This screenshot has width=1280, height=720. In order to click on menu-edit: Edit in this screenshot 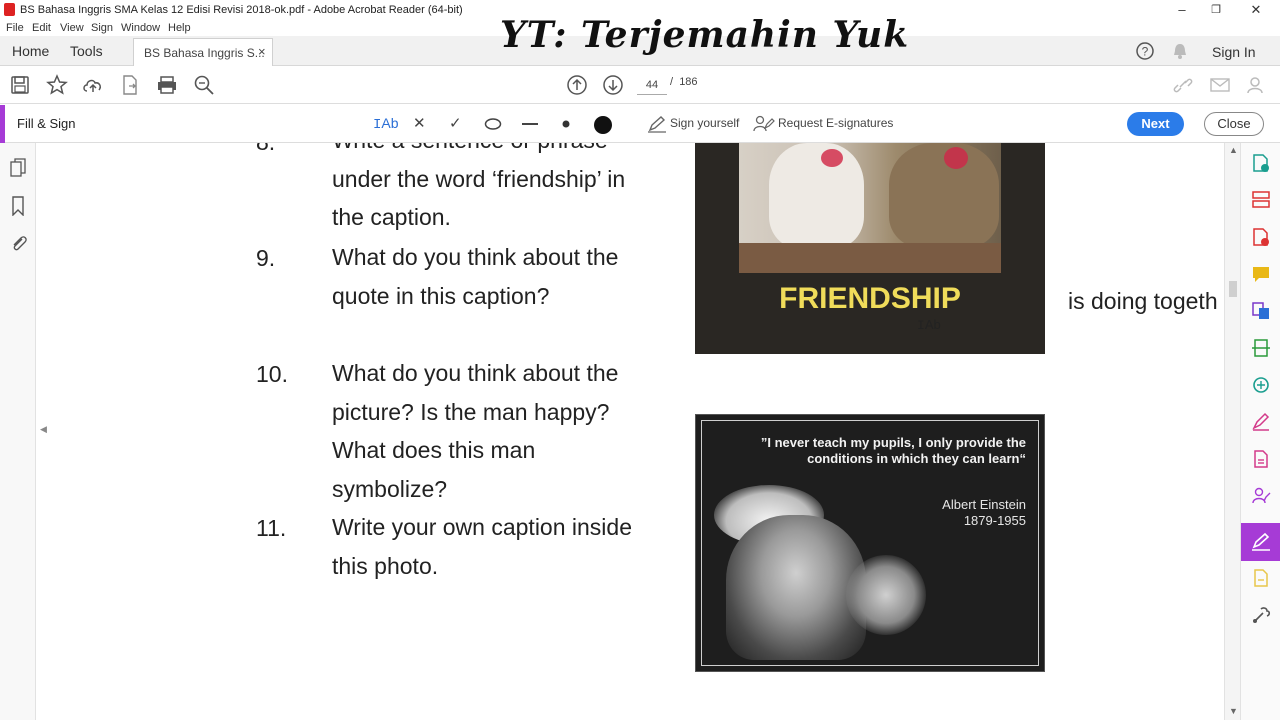, I will do `click(41, 28)`.